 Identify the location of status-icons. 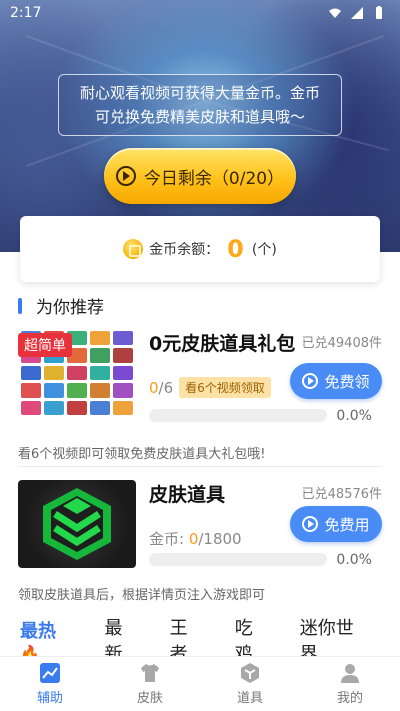
(357, 13).